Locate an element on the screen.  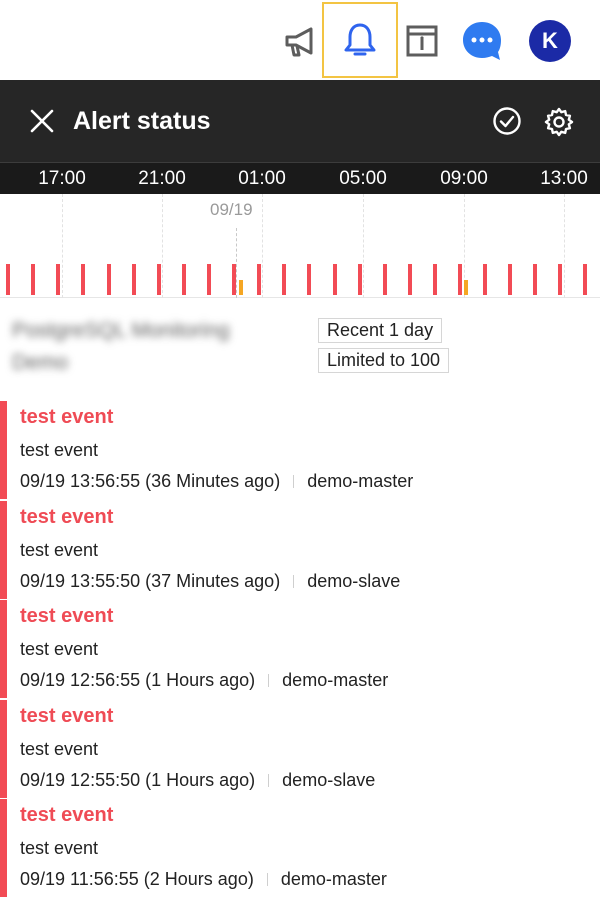
alert-meta: 09/19 12:55:50 (1 Hours ago) demo-slave is located at coordinates (197, 780).